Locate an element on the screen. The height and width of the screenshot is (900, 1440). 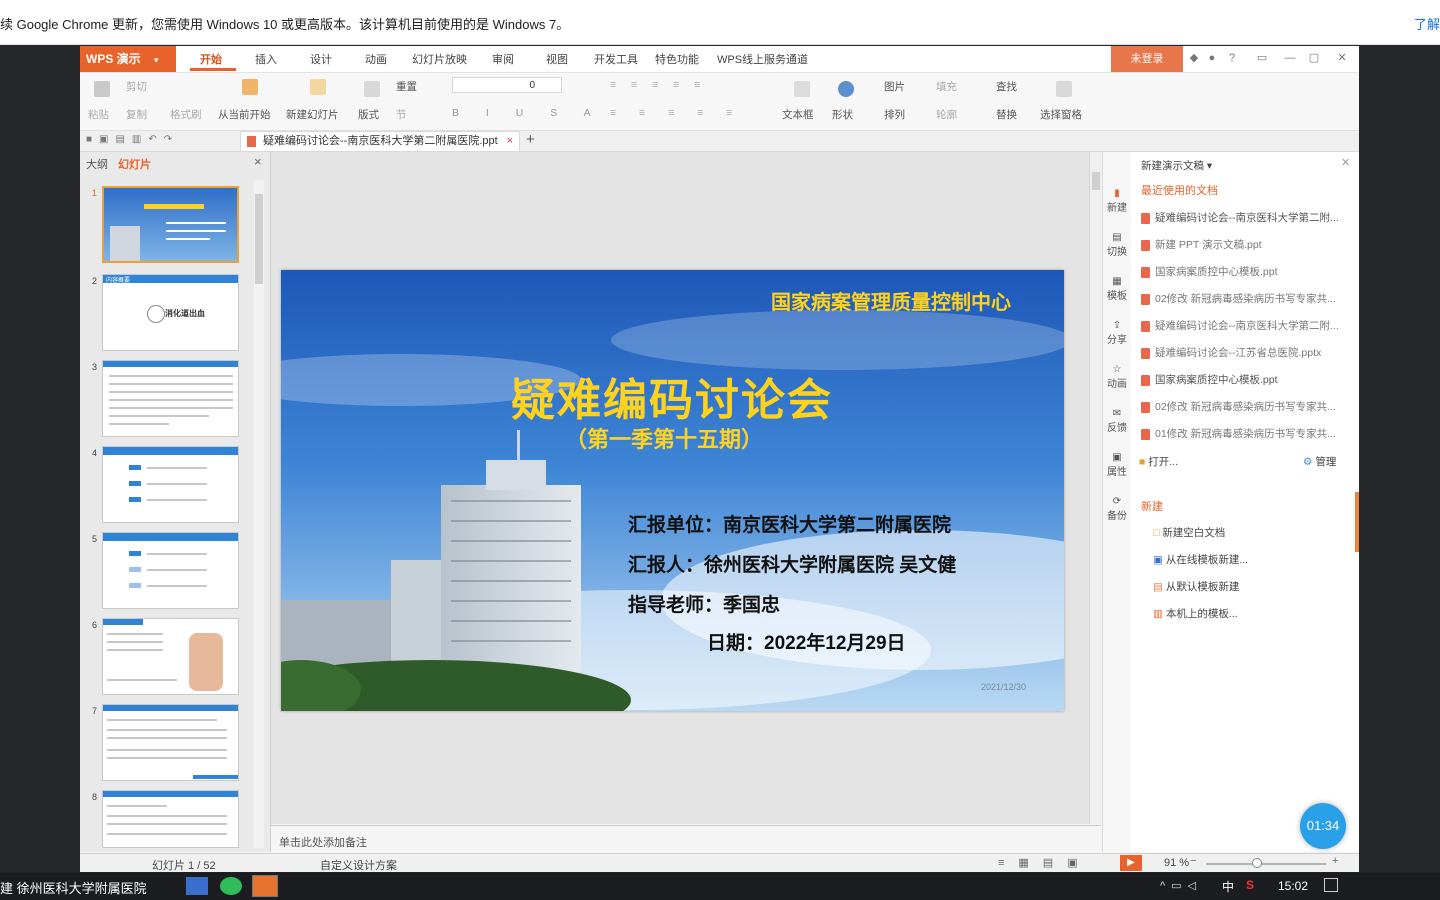
find-button: 查找 is located at coordinates (1006, 86).